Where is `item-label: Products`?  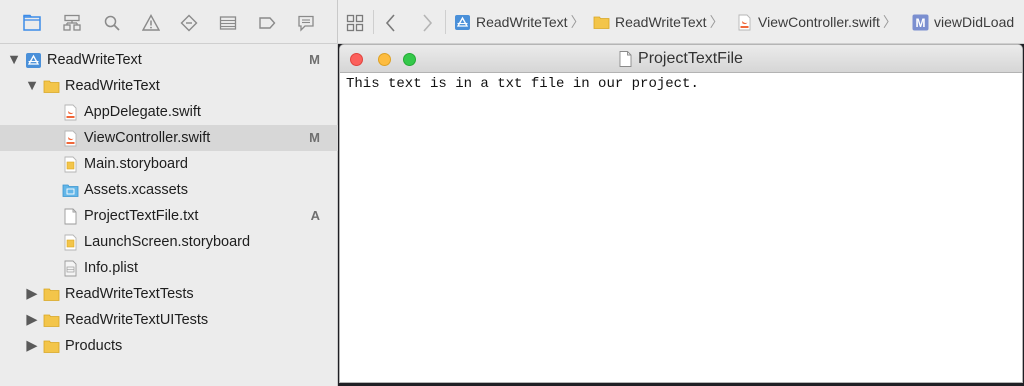 item-label: Products is located at coordinates (94, 346).